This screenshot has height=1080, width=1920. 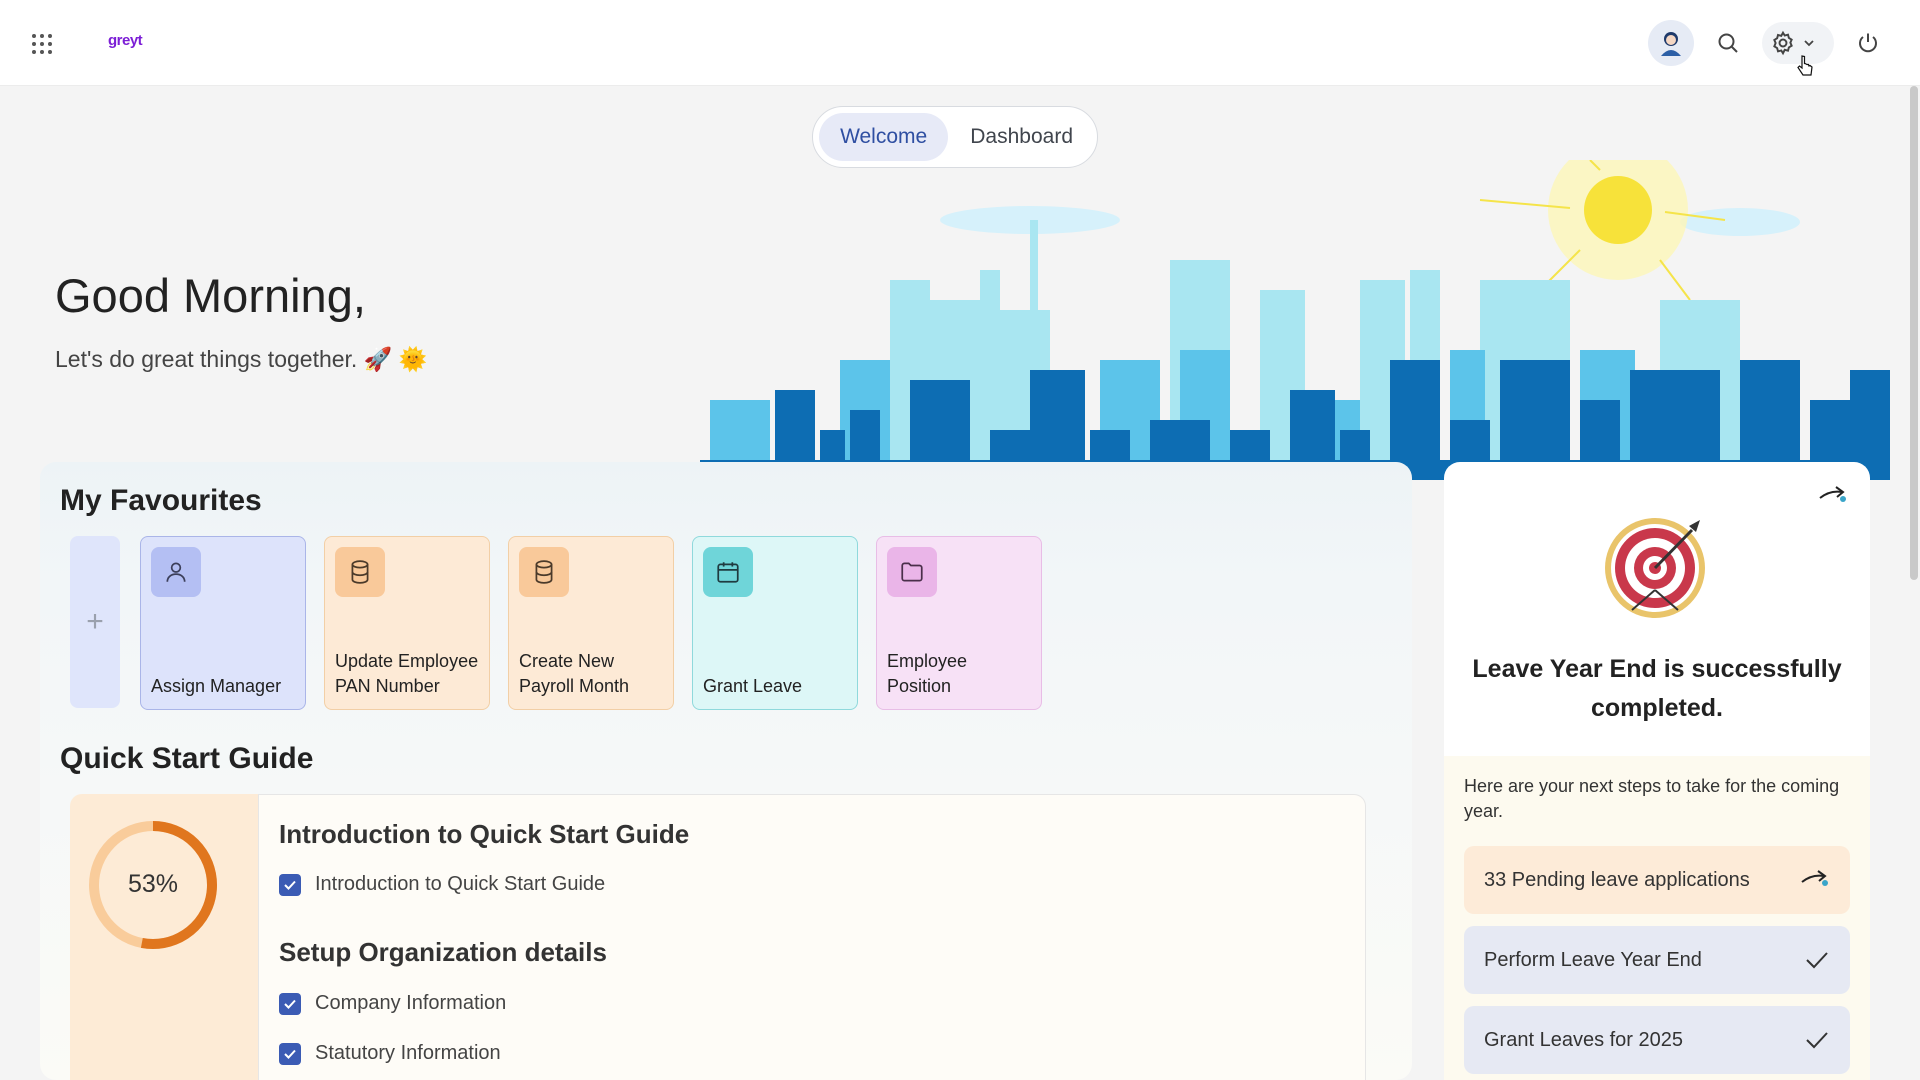 I want to click on step-grant-leaves-2025: Grant Leaves for 2025, so click(x=1657, y=1040).